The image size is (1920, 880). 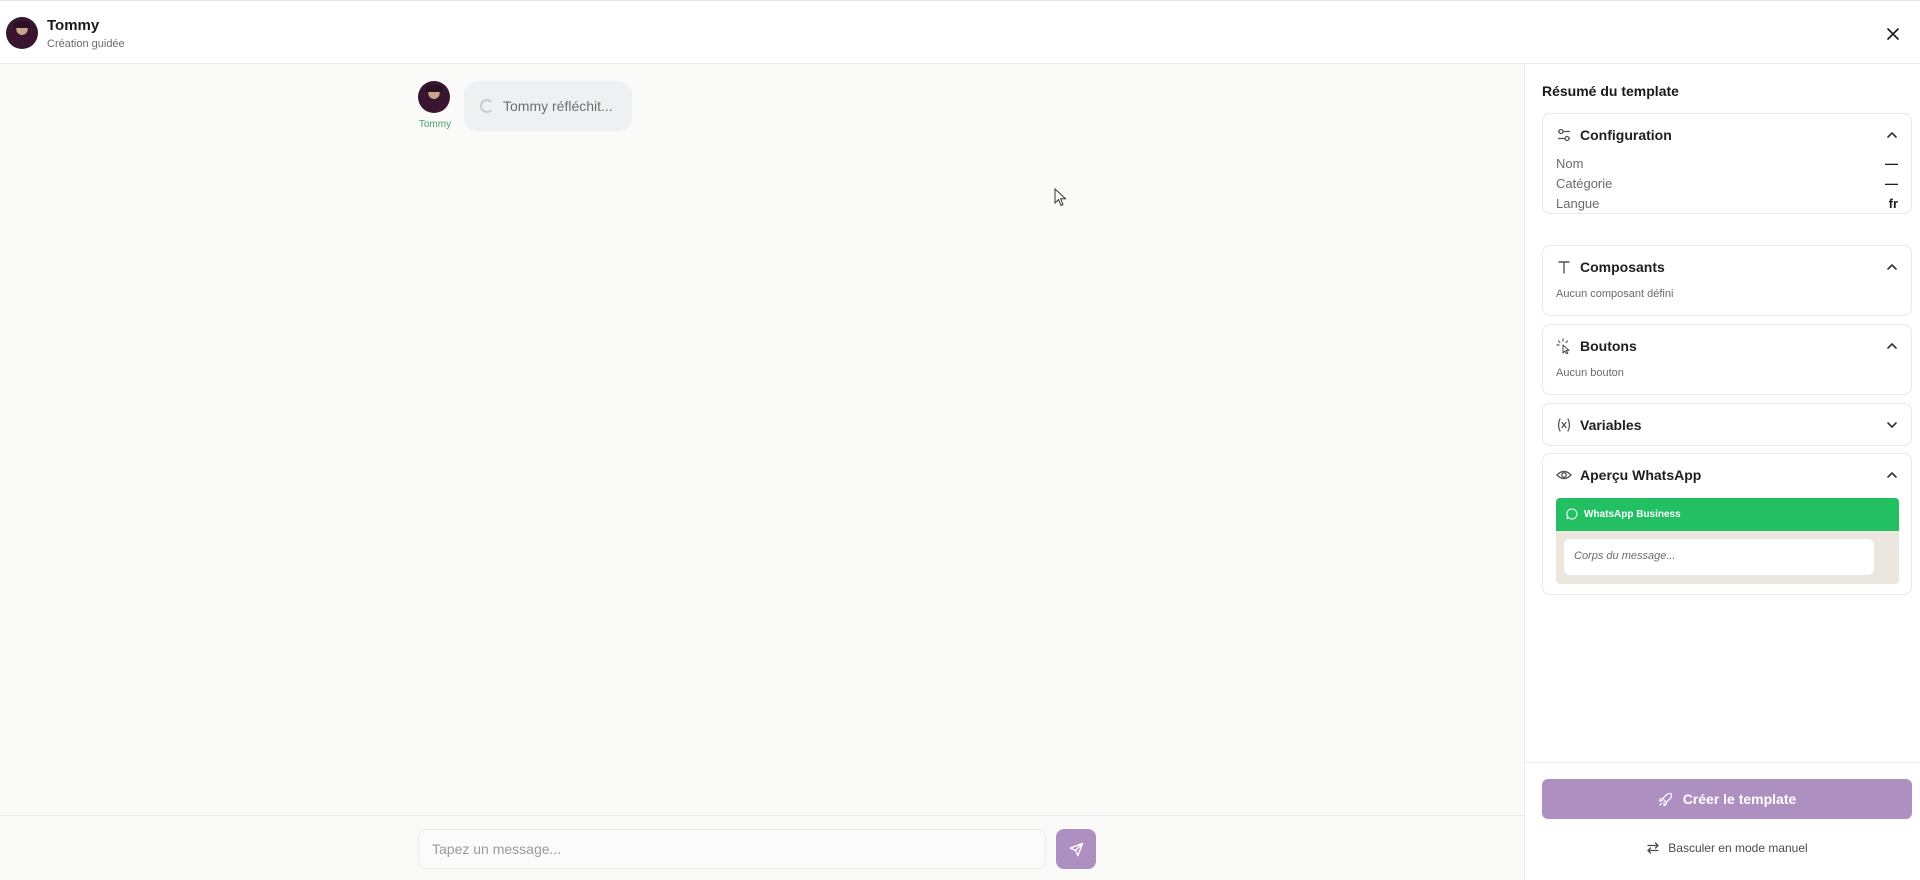 I want to click on create-template-button: Créer le template, so click(x=1727, y=799).